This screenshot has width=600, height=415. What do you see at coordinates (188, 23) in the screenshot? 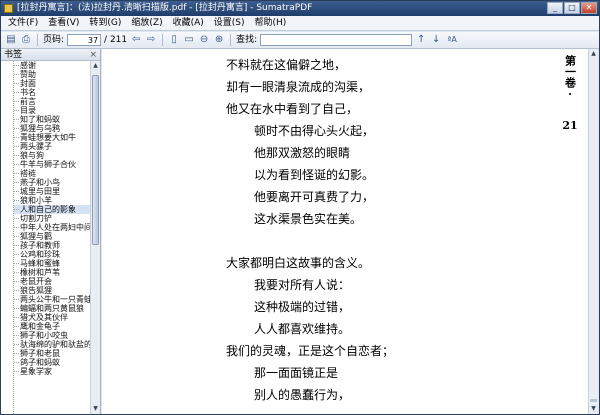
I see `menu-favorites: 收藏(A)` at bounding box center [188, 23].